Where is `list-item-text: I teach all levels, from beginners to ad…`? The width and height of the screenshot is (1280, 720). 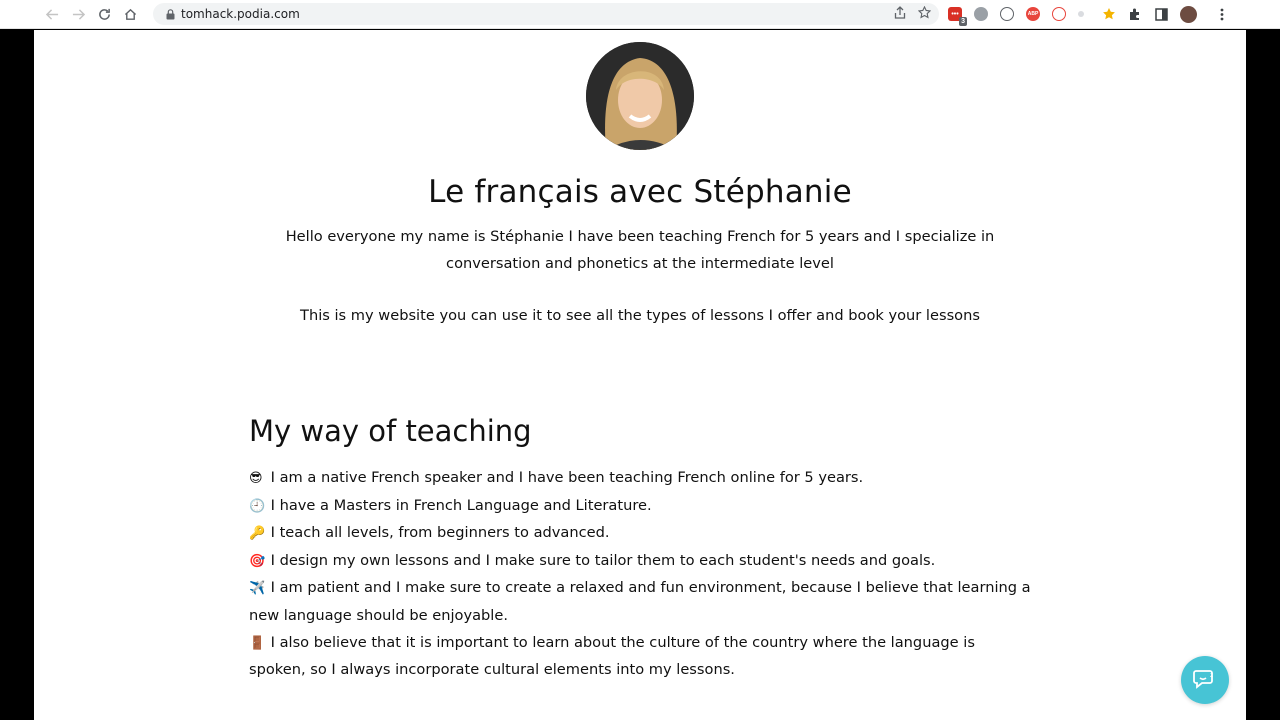 list-item-text: I teach all levels, from beginners to ad… is located at coordinates (440, 533).